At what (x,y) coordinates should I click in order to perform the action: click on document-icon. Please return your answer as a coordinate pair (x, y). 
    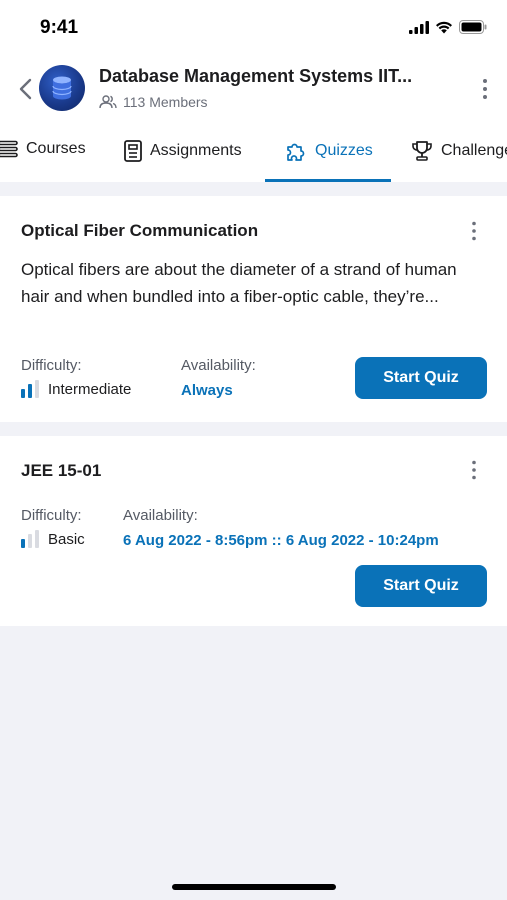
    Looking at the image, I should click on (133, 151).